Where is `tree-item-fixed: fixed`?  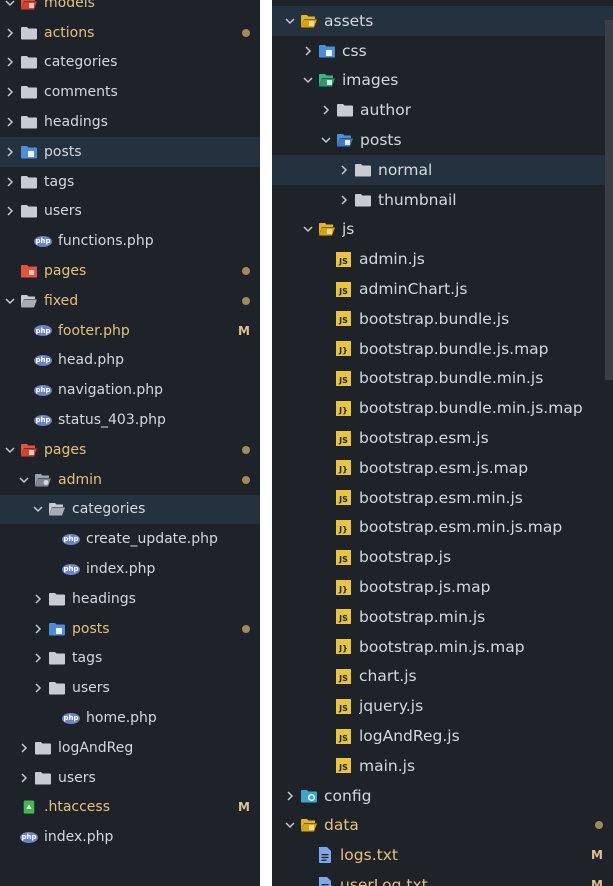 tree-item-fixed: fixed is located at coordinates (130, 301).